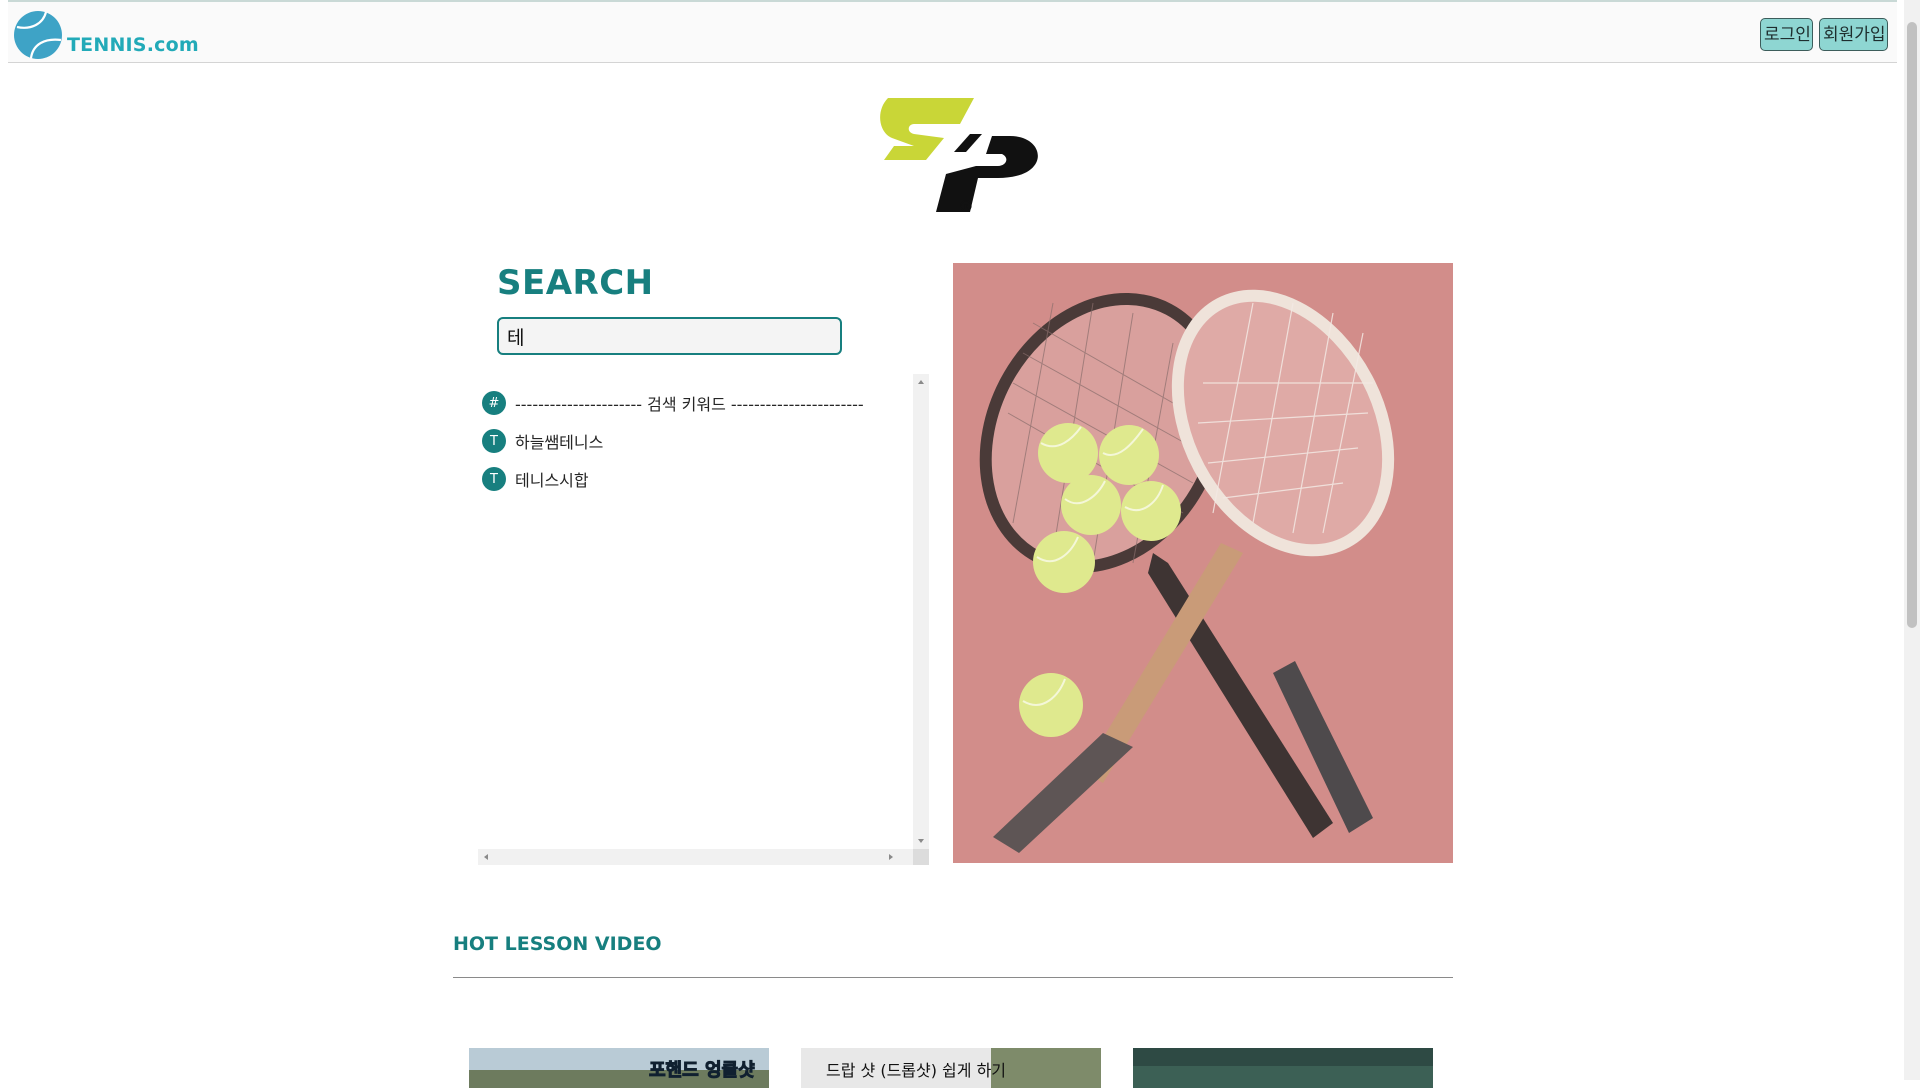 The width and height of the screenshot is (1920, 1088). I want to click on scroll-down-arrow-icon, so click(921, 841).